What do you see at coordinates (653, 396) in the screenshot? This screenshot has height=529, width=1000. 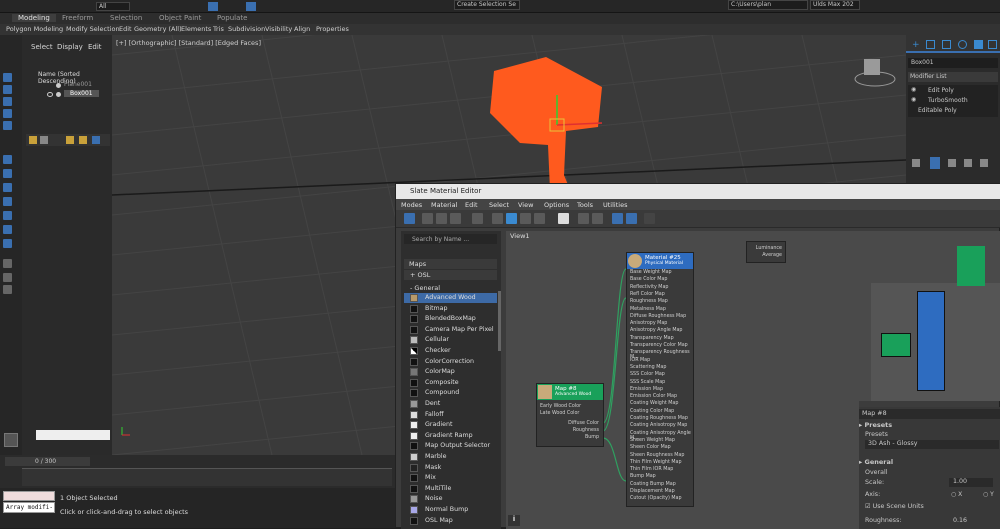 I see `slot-emission-color-map: Emission Color Map` at bounding box center [653, 396].